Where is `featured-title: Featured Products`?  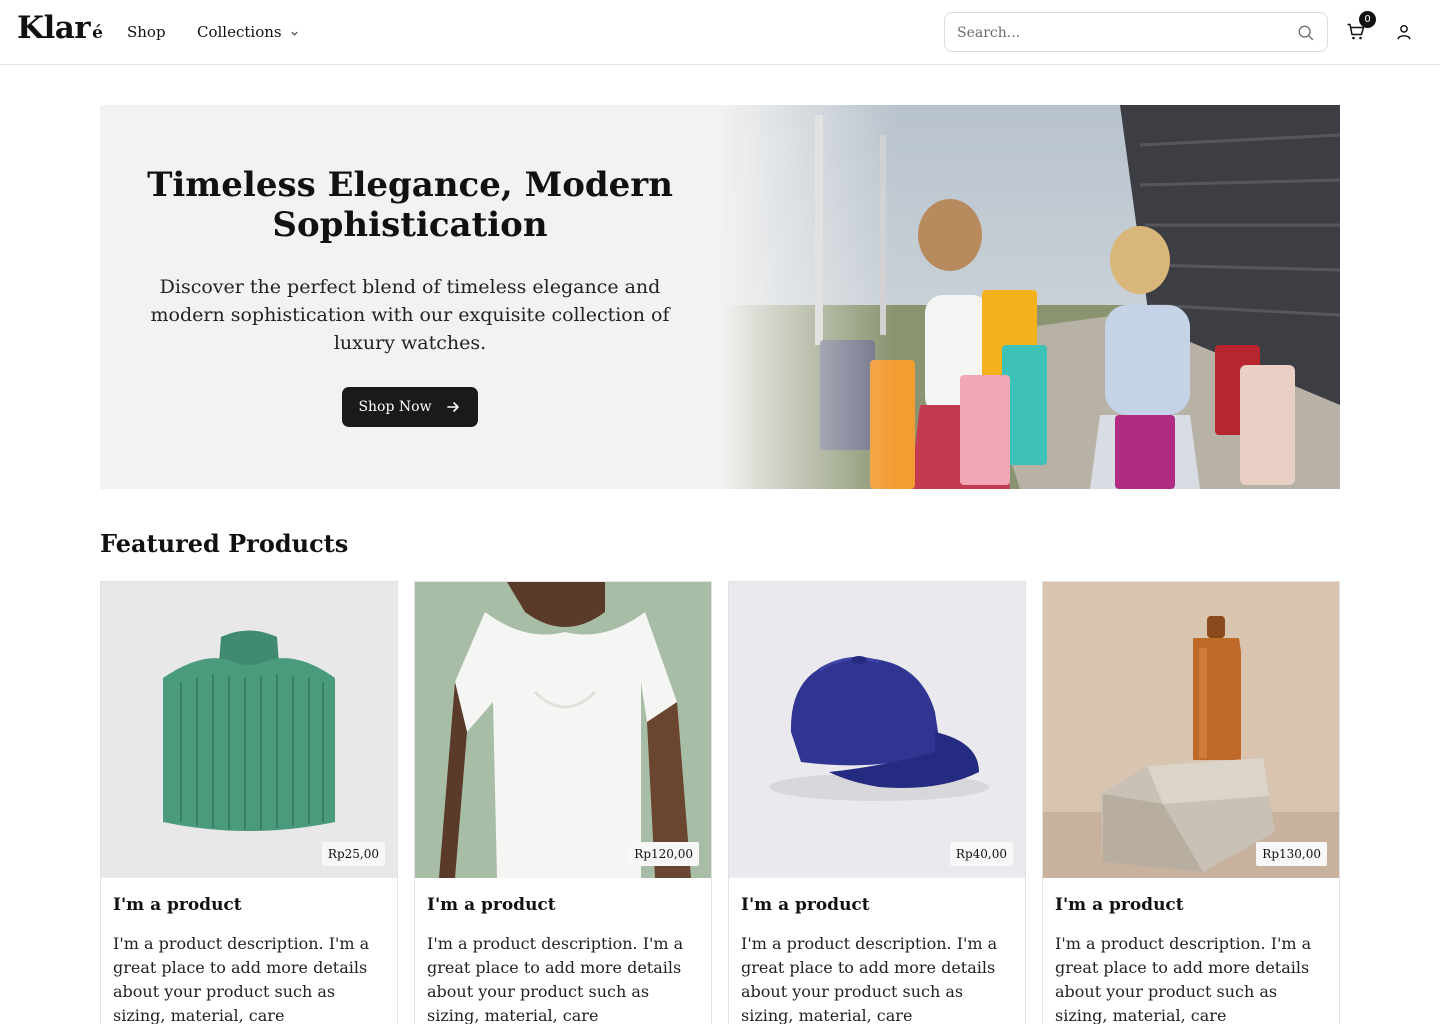 featured-title: Featured Products is located at coordinates (224, 543).